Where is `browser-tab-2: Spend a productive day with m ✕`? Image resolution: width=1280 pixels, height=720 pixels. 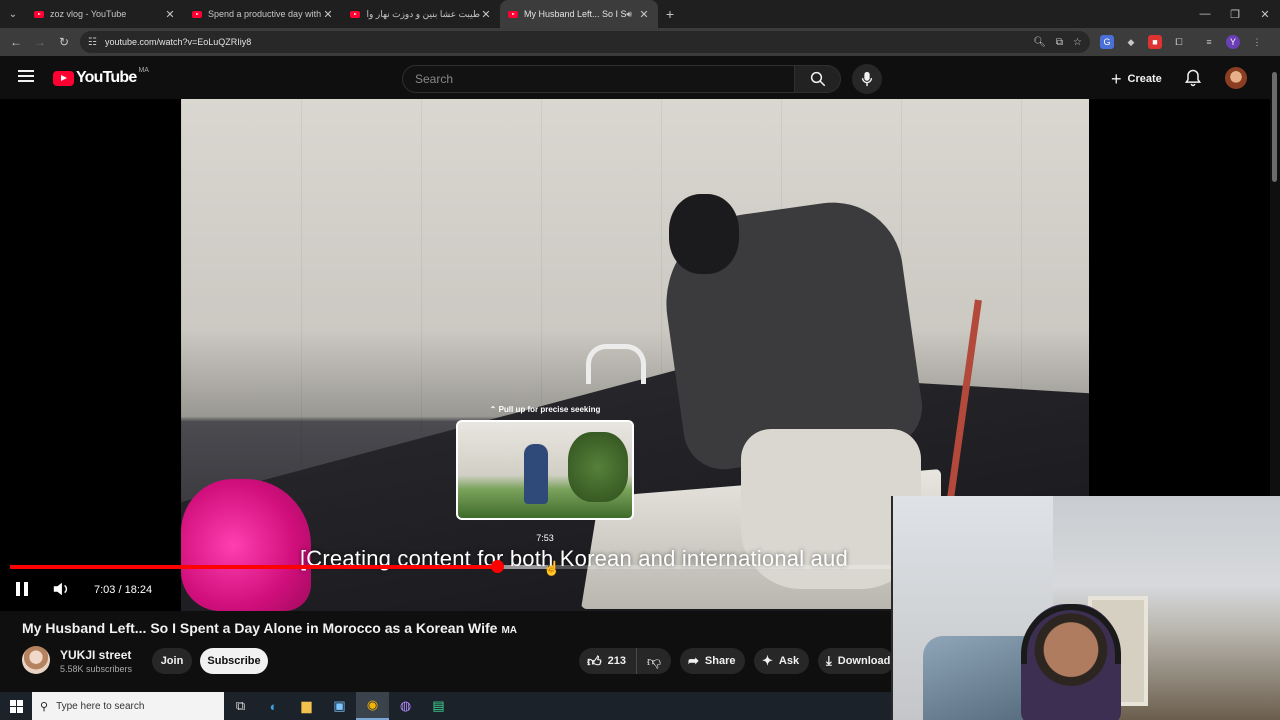
browser-tab-2: Spend a productive day with m ✕ is located at coordinates (263, 14).